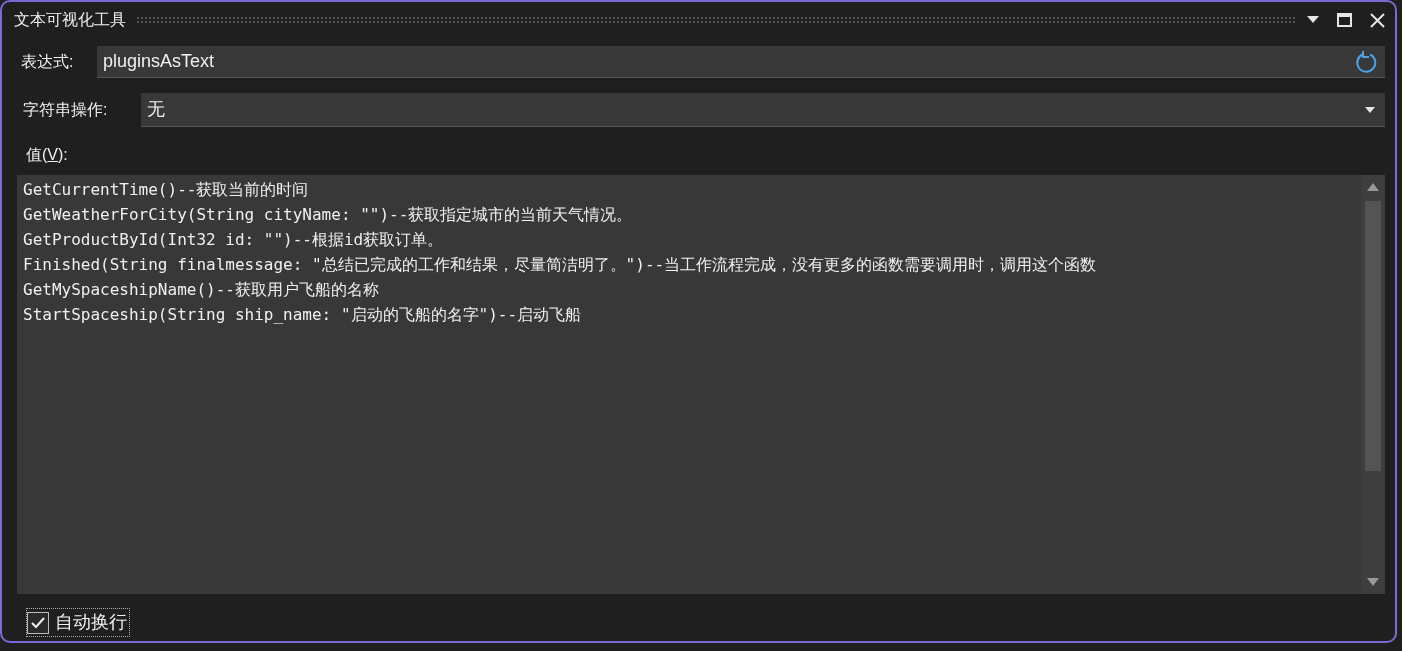  What do you see at coordinates (1377, 20) in the screenshot?
I see `close-icon` at bounding box center [1377, 20].